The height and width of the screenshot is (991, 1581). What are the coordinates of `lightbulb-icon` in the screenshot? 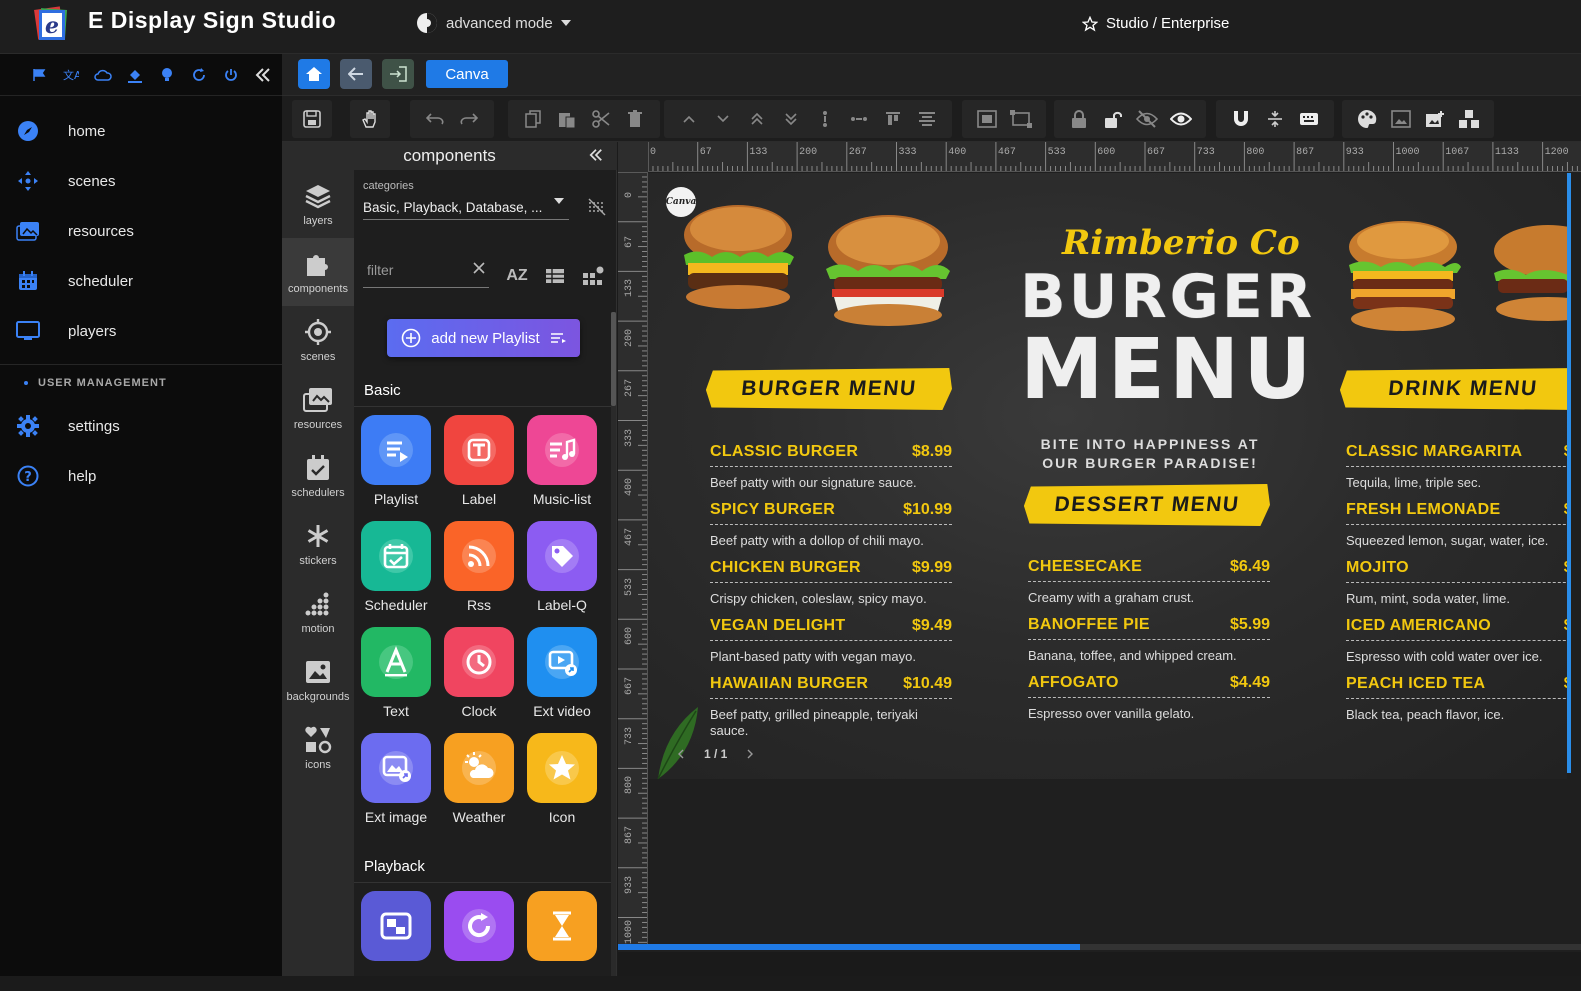 It's located at (167, 75).